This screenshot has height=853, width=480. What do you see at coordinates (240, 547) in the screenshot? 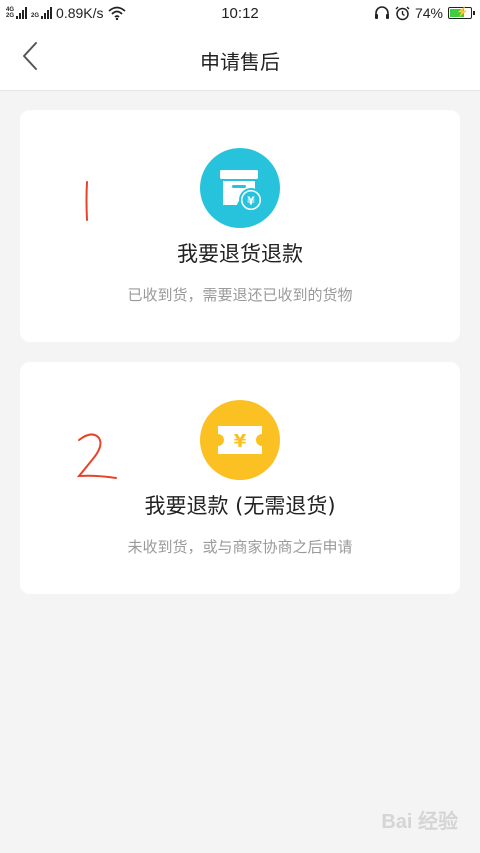
I see `option-description: 未收到货，或与商家协商之后申请` at bounding box center [240, 547].